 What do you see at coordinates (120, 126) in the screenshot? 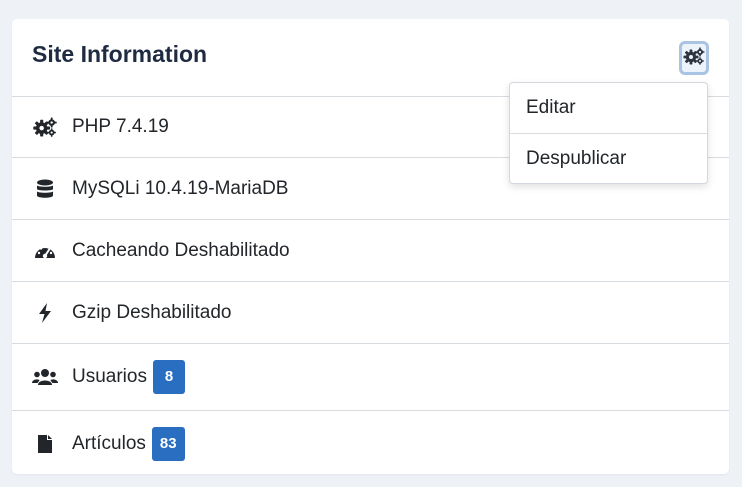
I see `php-version-text: PHP 7.4.19` at bounding box center [120, 126].